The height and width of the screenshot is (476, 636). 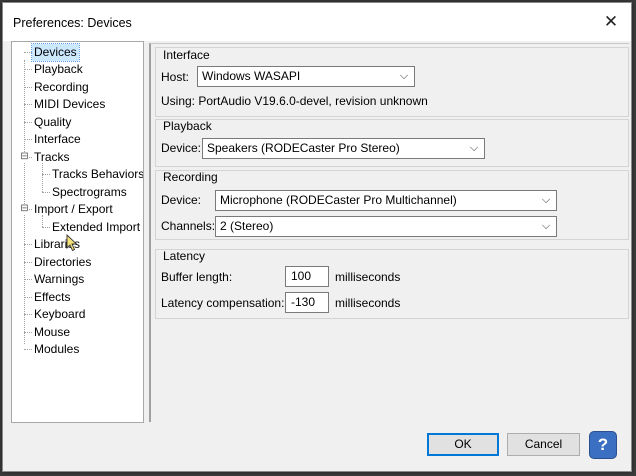 I want to click on channels-value: 2 (Stereo), so click(x=247, y=226).